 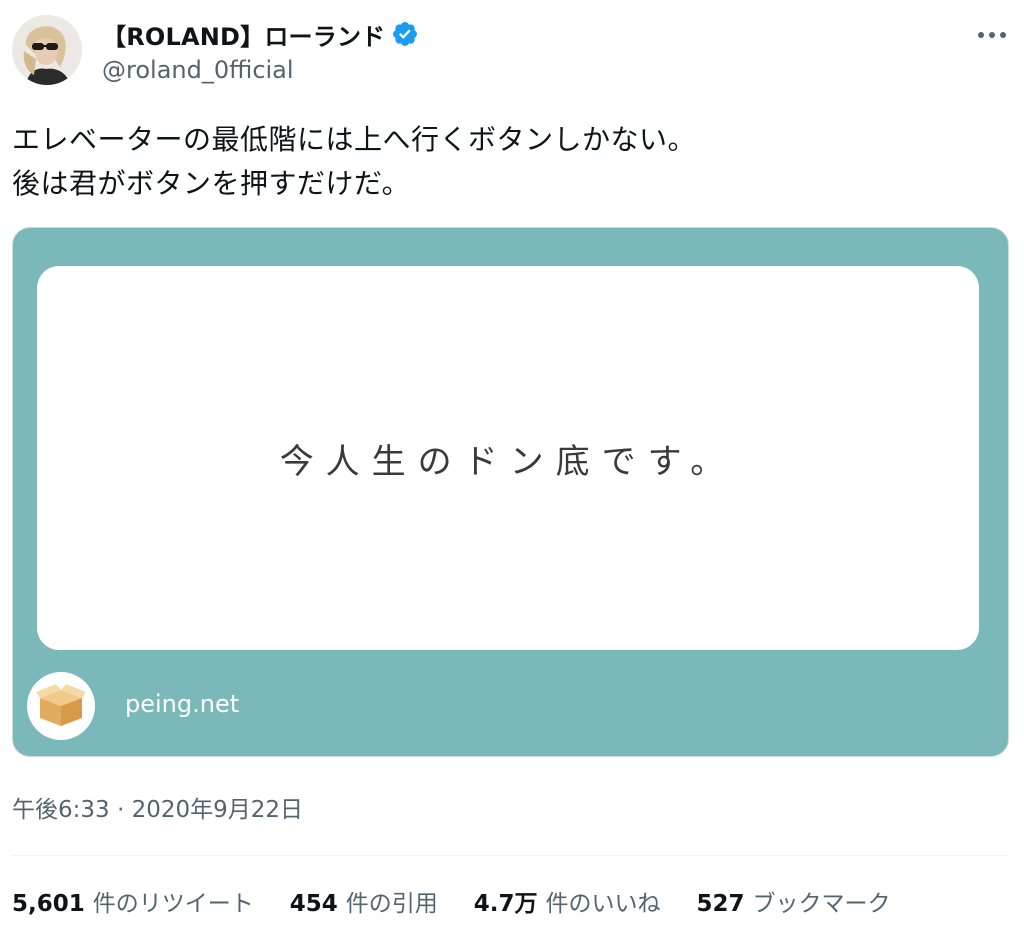 What do you see at coordinates (821, 904) in the screenshot?
I see `bookmarks-label: ブックマーク` at bounding box center [821, 904].